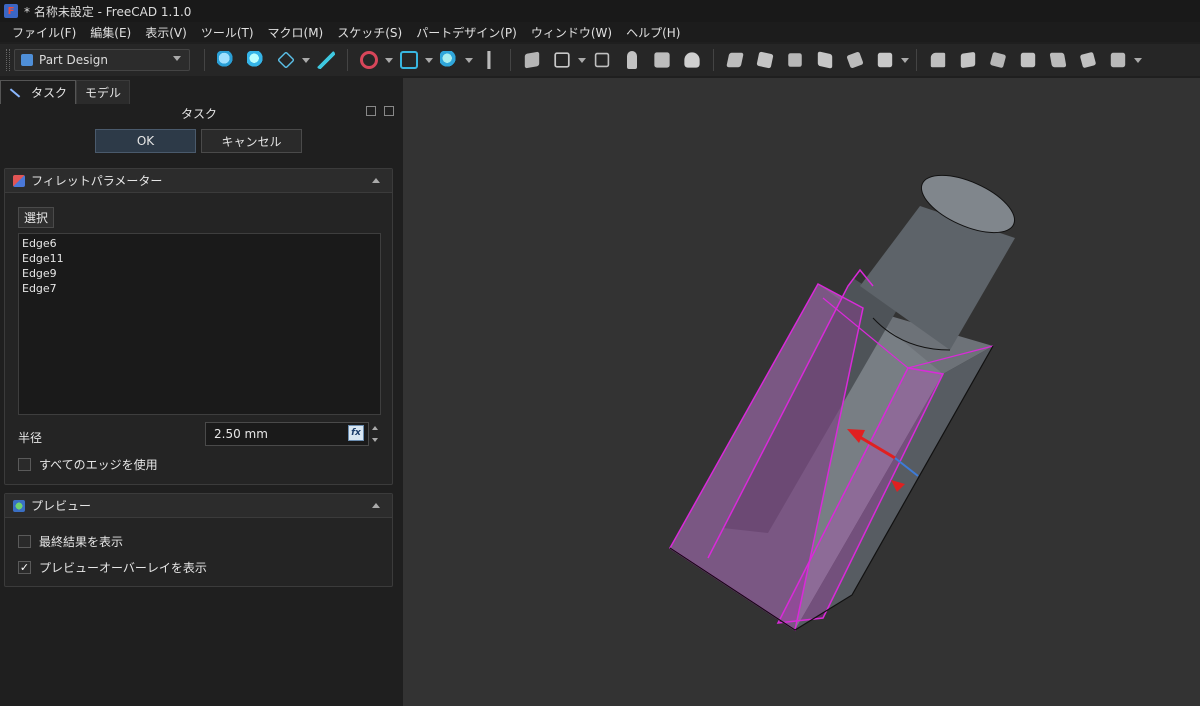 The height and width of the screenshot is (706, 1200). I want to click on show-final-checkbox, so click(24, 541).